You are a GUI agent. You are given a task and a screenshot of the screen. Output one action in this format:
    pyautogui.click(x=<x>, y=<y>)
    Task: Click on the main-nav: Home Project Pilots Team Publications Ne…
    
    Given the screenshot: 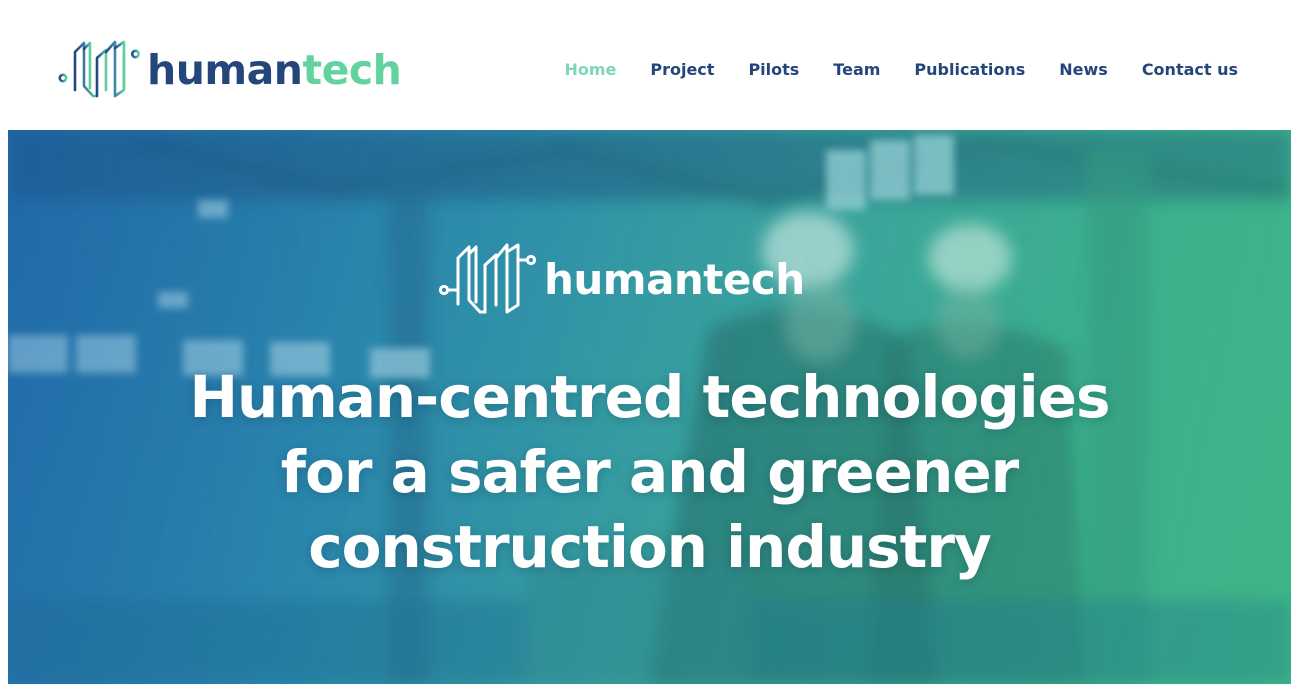 What is the action you would take?
    pyautogui.click(x=901, y=70)
    